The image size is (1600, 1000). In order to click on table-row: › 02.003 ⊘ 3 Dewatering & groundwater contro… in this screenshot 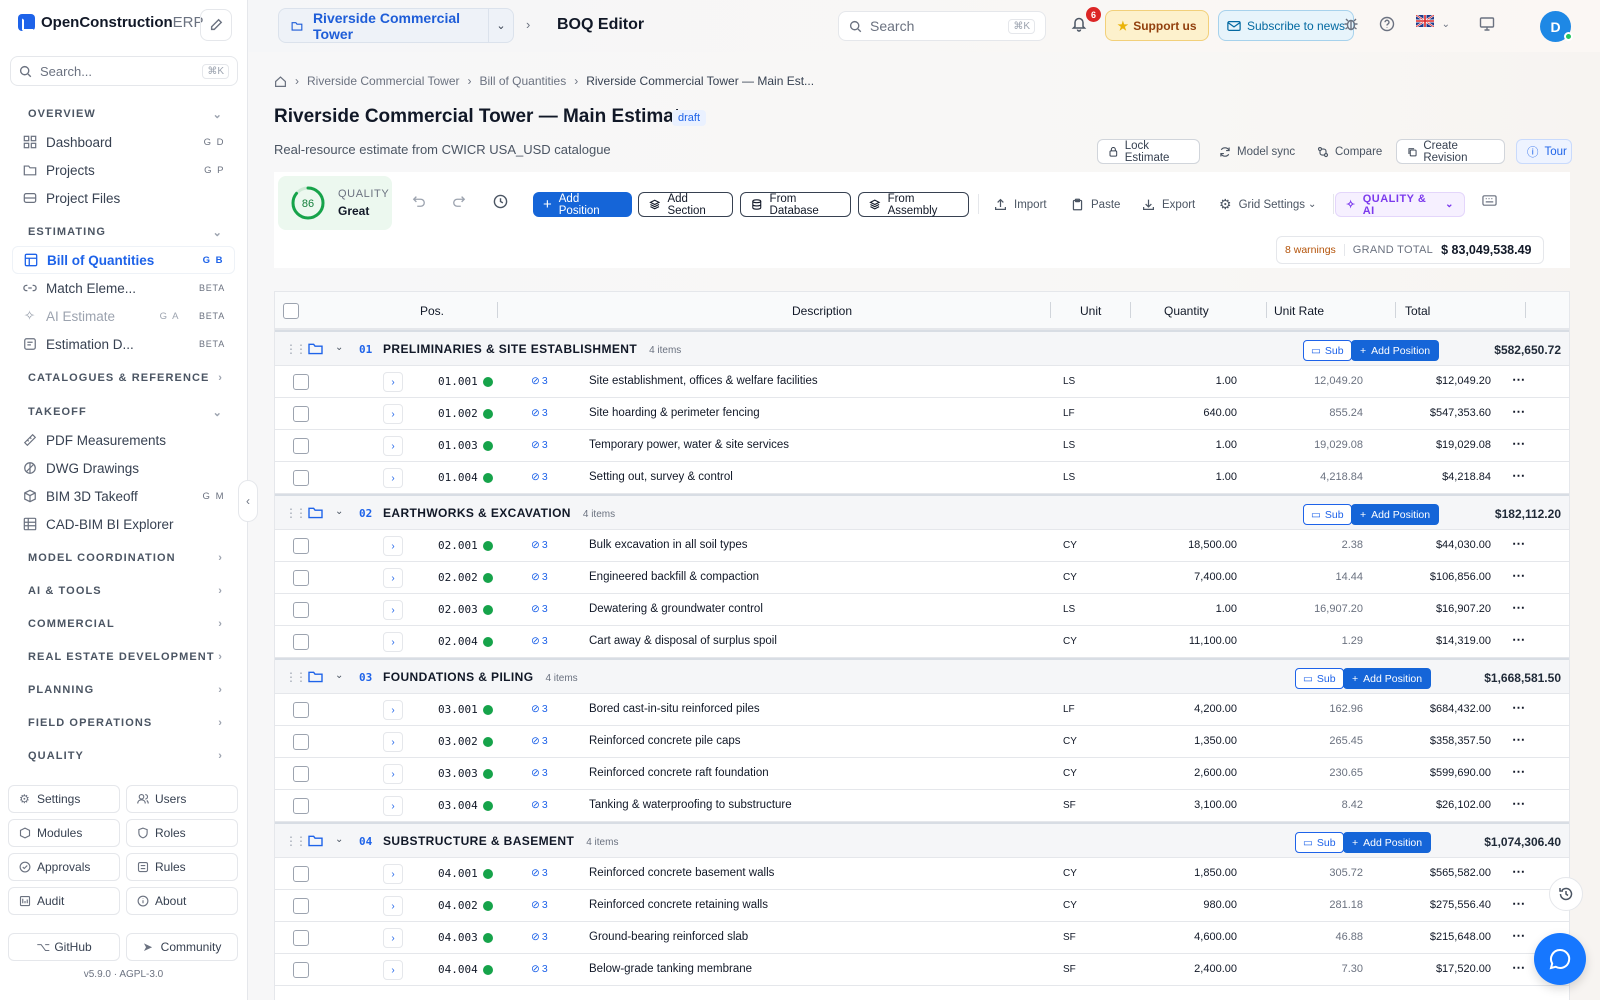, I will do `click(922, 610)`.